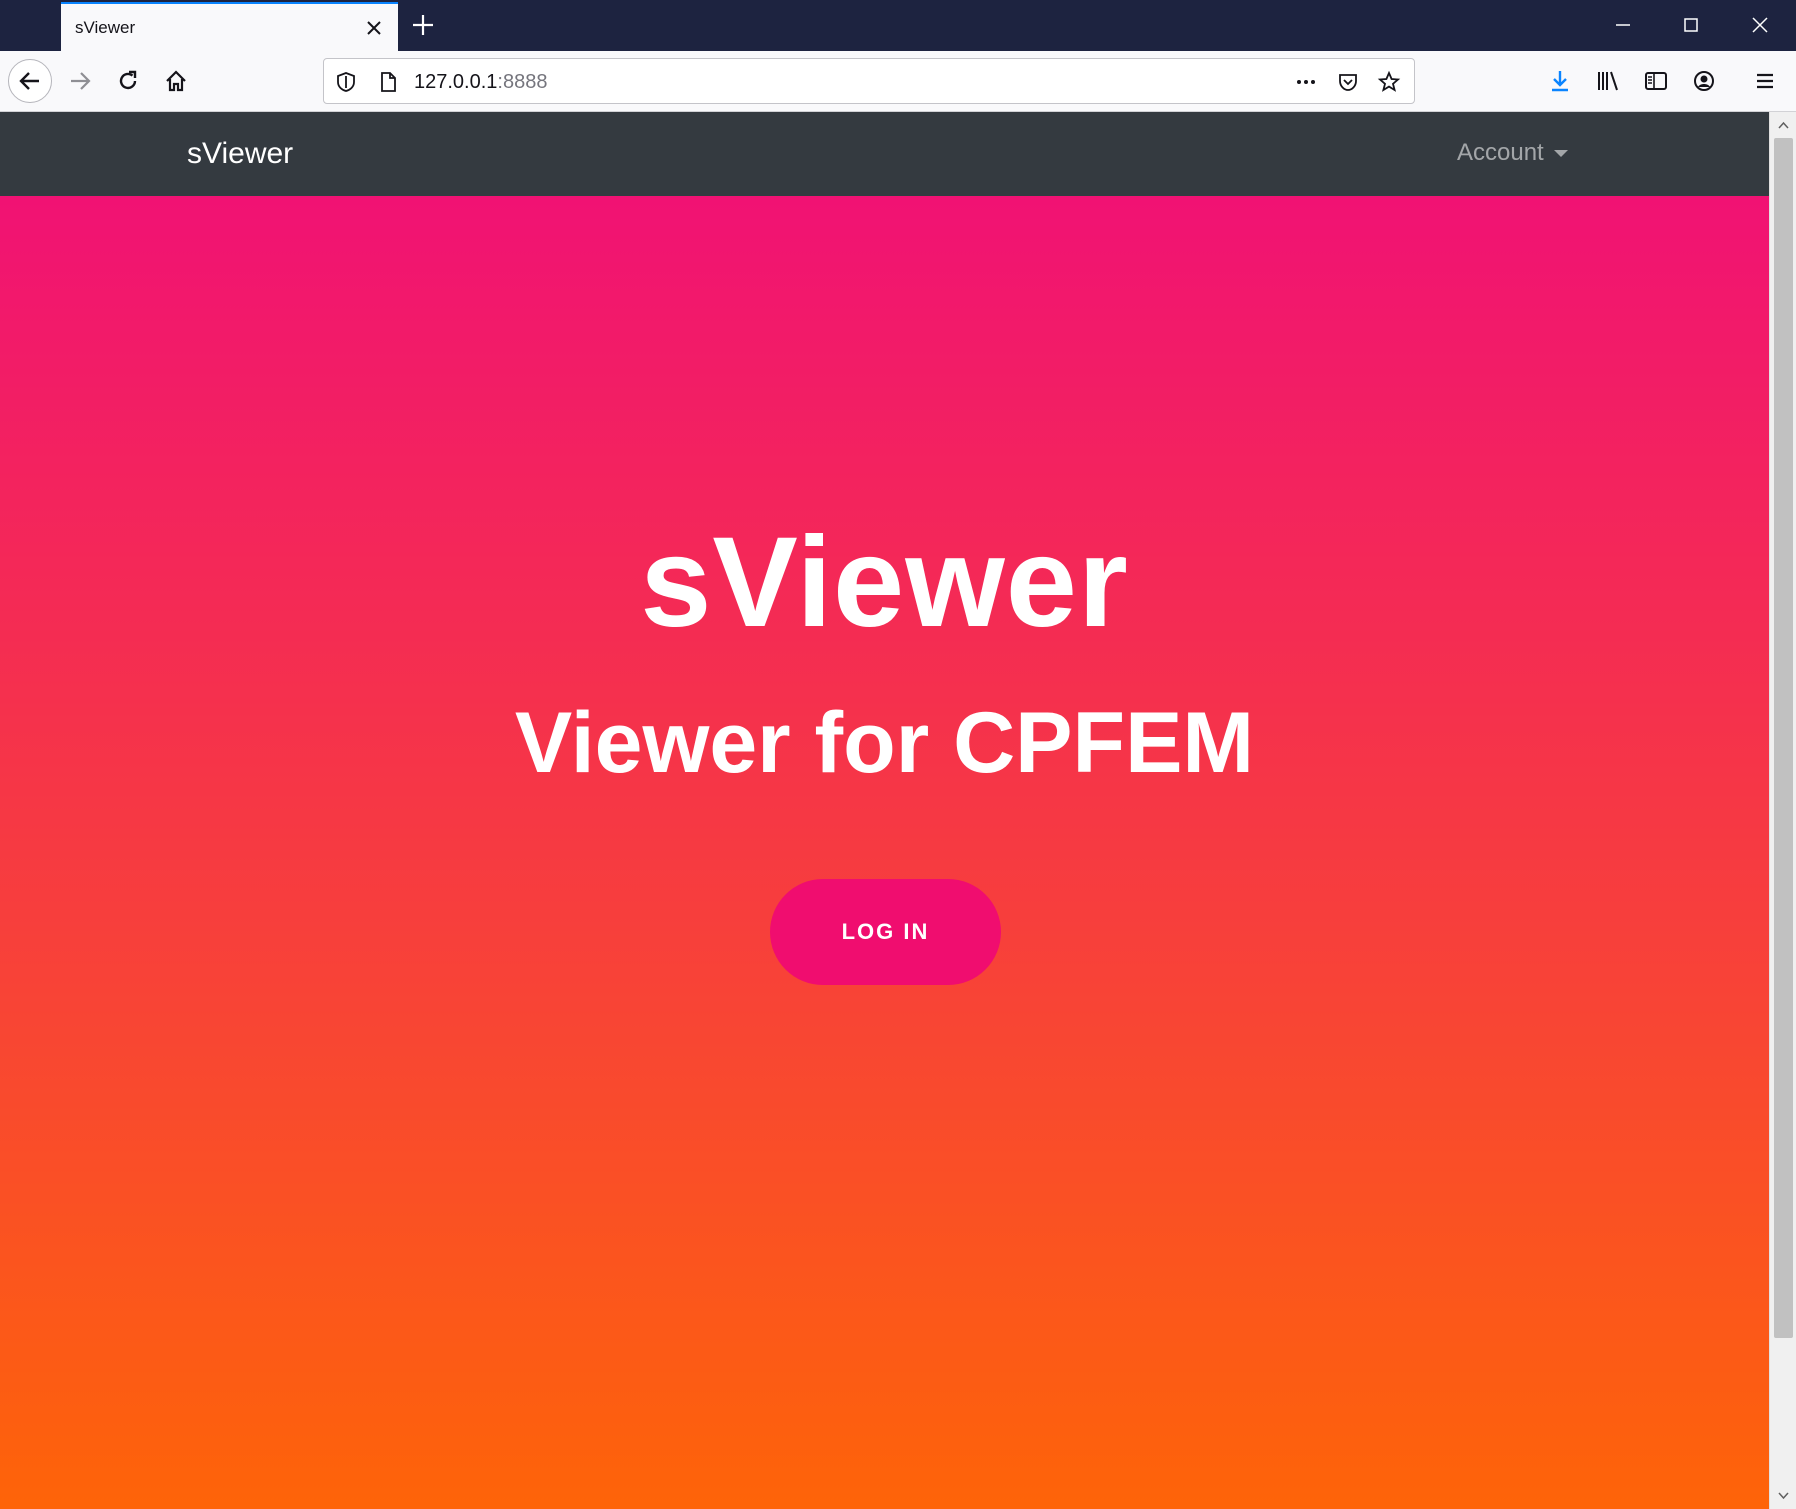  Describe the element at coordinates (388, 82) in the screenshot. I see `page-icon` at that location.